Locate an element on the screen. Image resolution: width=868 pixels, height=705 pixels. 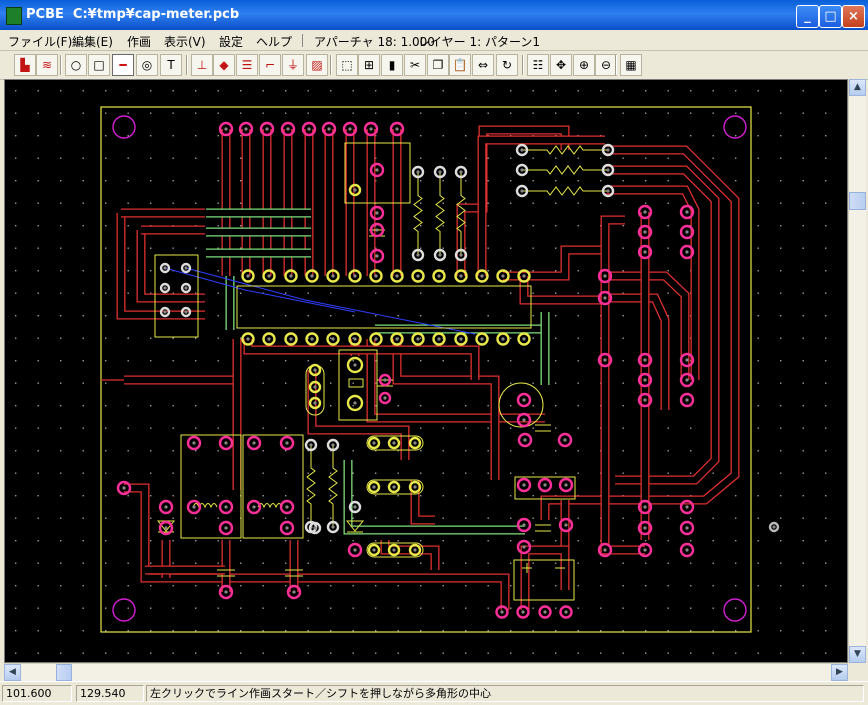
corner-line-icon: ⌐ is located at coordinates (270, 65).